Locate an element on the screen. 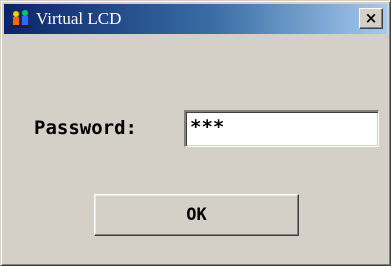 This screenshot has width=391, height=266. close-button: × is located at coordinates (371, 18).